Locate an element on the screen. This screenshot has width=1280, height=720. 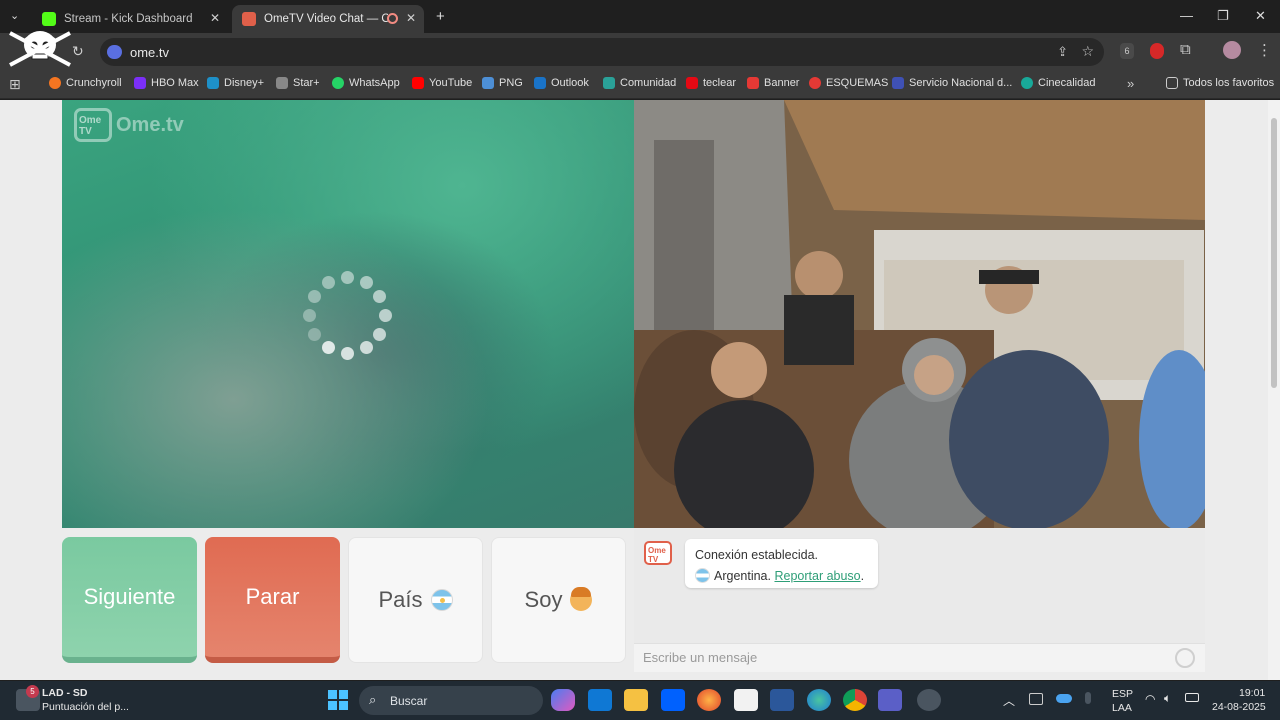
apps-grid-icon: ⊞ is located at coordinates (15, 84).